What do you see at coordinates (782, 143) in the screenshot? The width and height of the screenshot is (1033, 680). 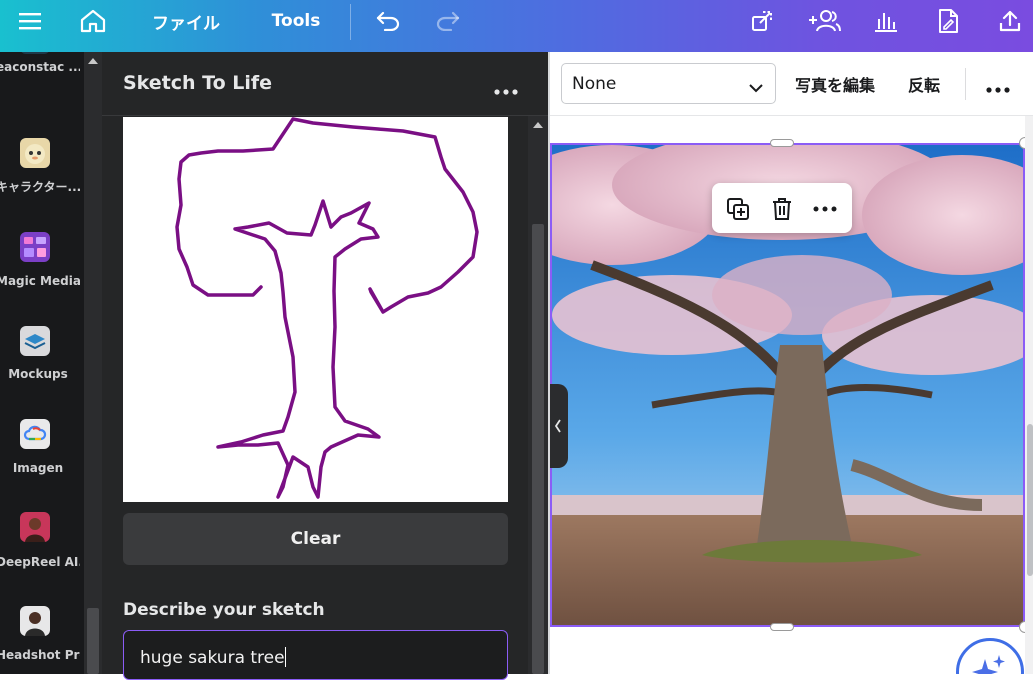 I see `resize-handle-top` at bounding box center [782, 143].